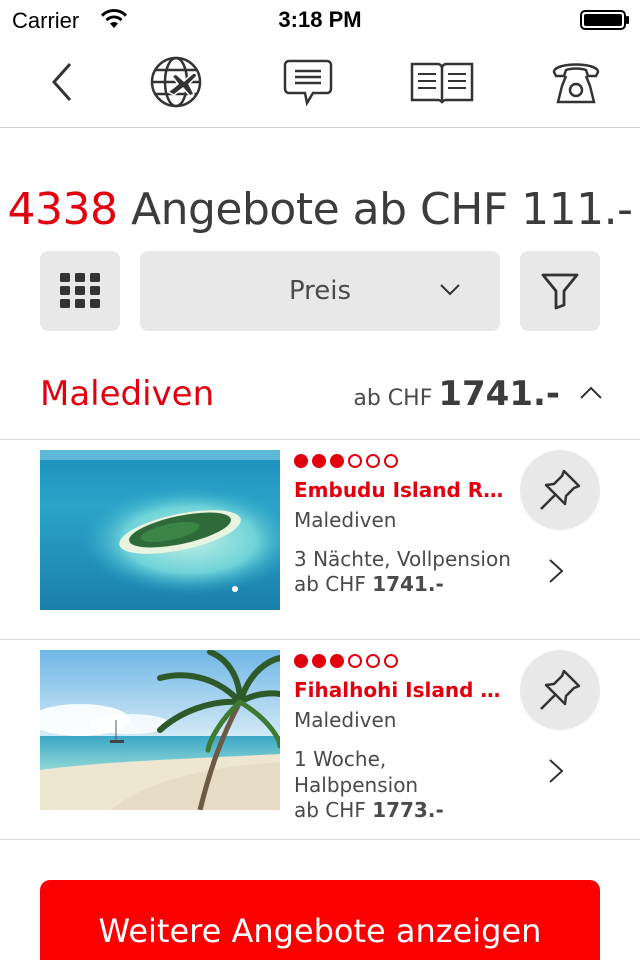 This screenshot has height=960, width=640. What do you see at coordinates (399, 490) in the screenshot?
I see `offer-title: Embudu Island Resort` at bounding box center [399, 490].